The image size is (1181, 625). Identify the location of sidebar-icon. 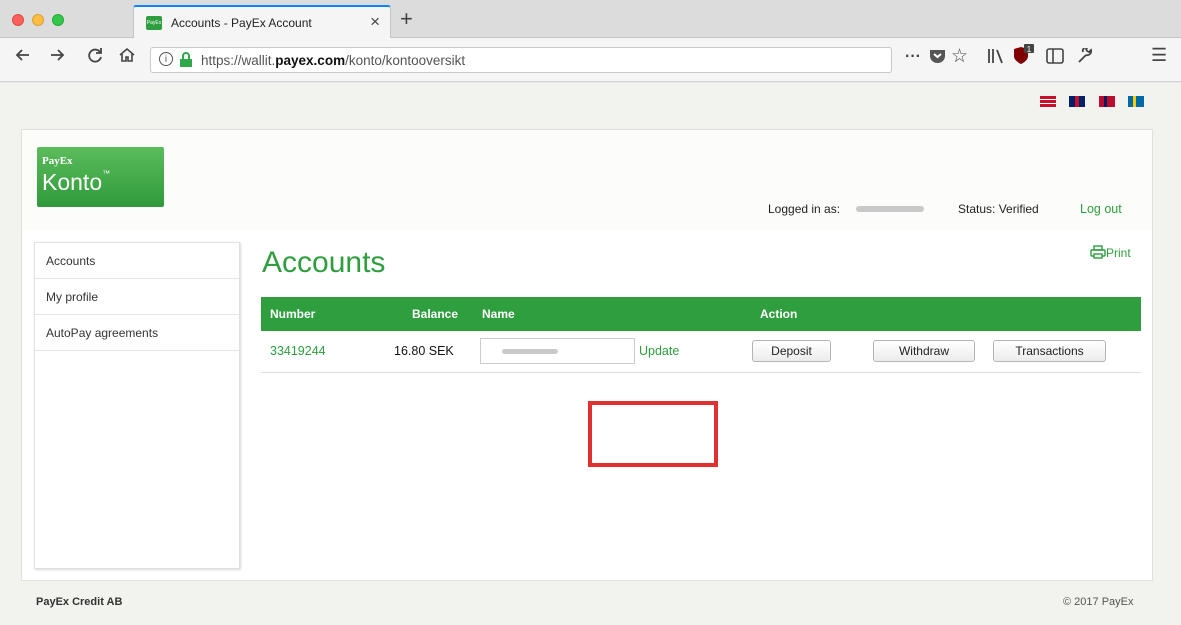
(1055, 58).